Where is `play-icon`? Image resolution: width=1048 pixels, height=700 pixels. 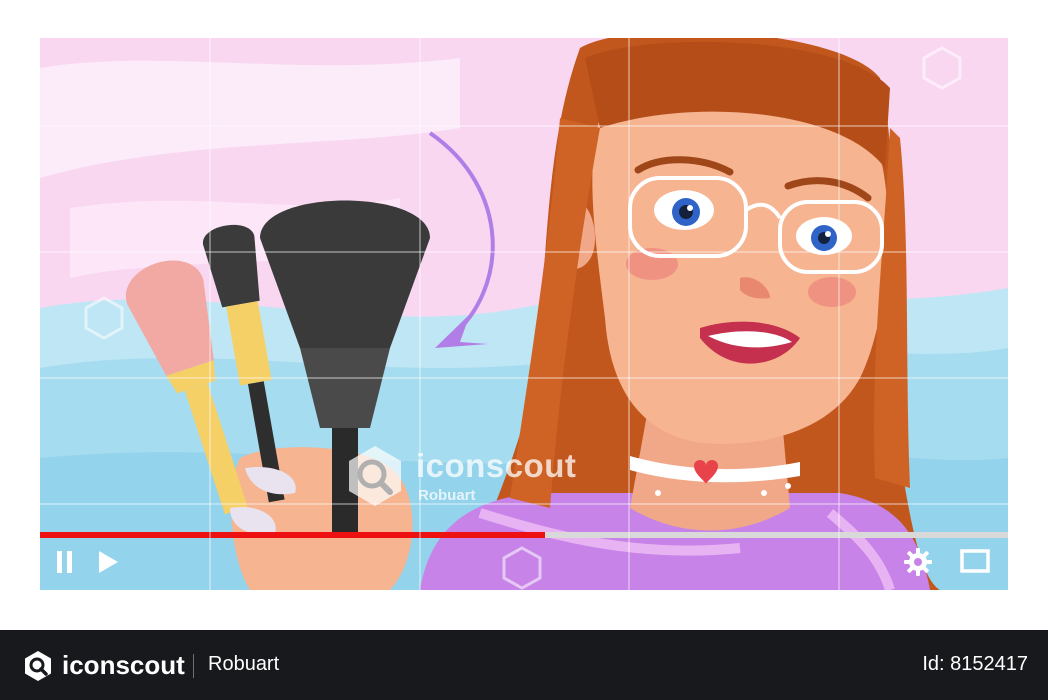 play-icon is located at coordinates (108, 562).